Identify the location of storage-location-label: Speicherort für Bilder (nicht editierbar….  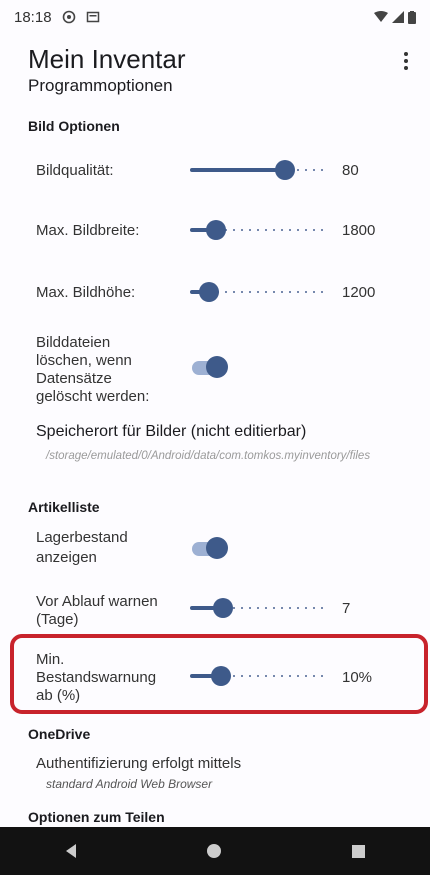
(171, 431).